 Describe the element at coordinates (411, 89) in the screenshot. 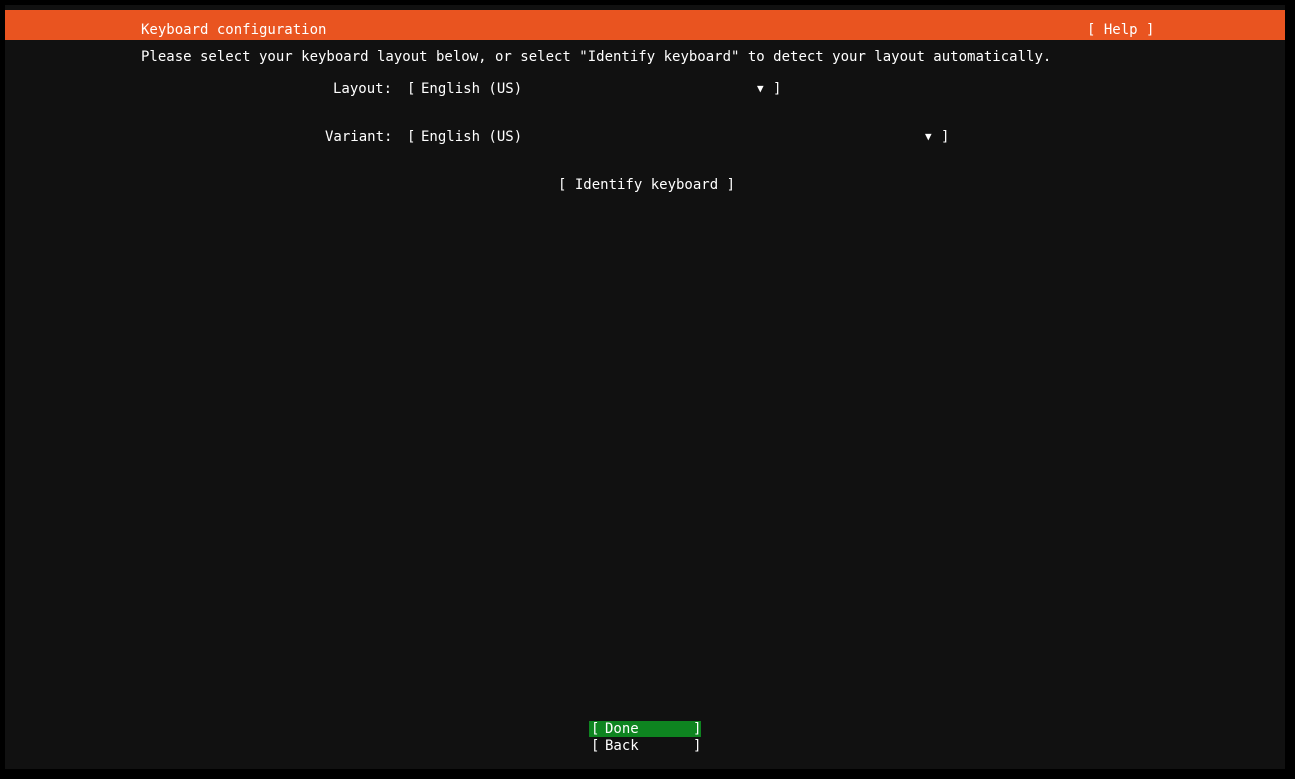

I see `layout-select-open-bracket: [` at that location.